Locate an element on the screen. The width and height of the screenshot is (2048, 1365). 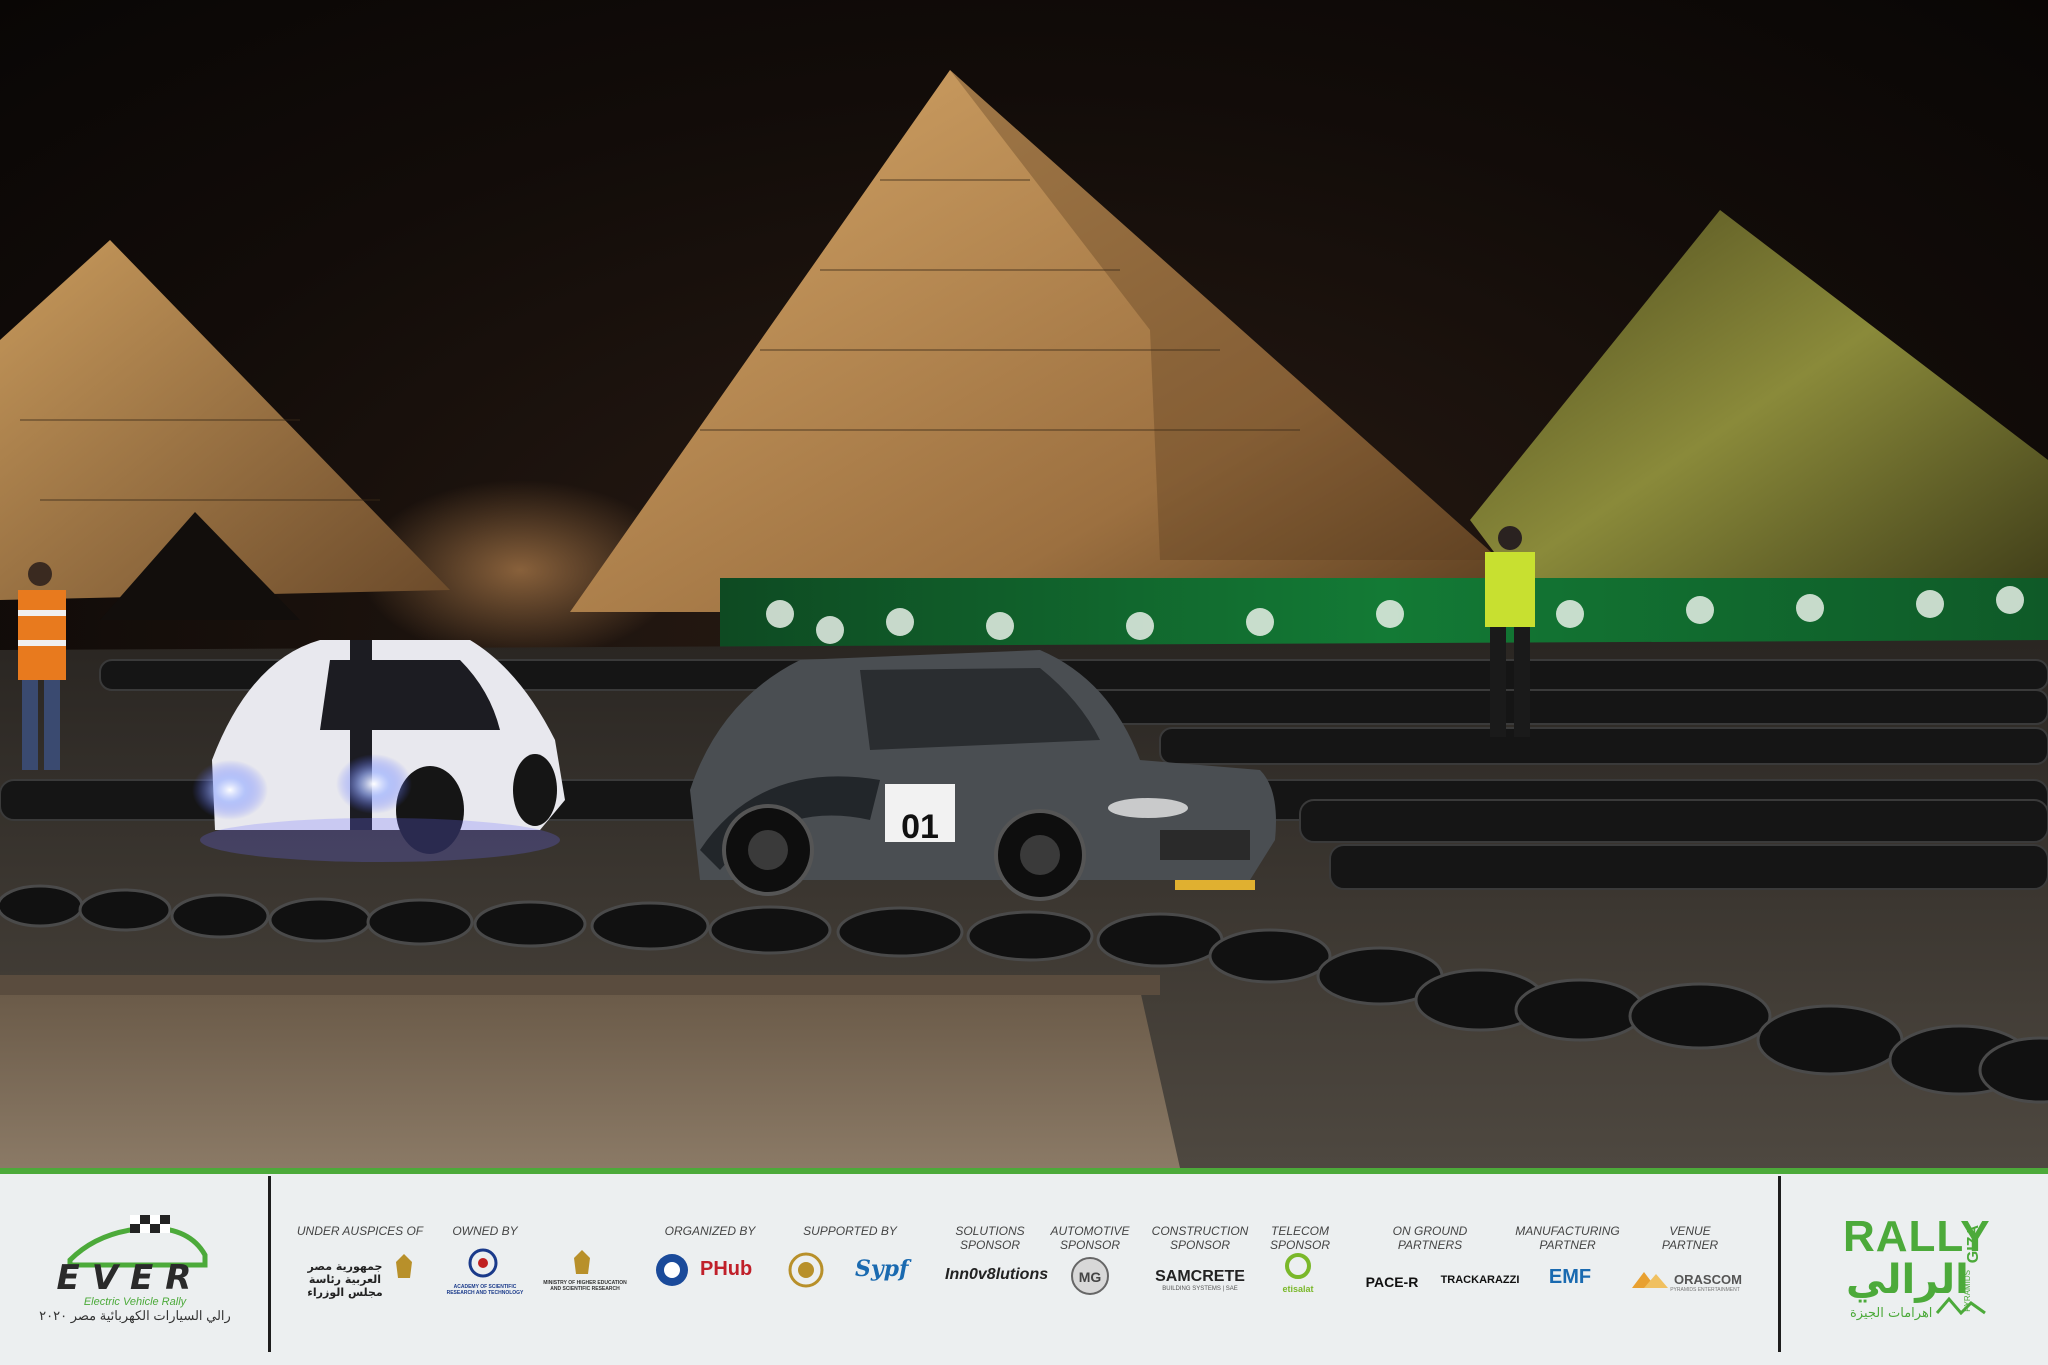
logo-etisalat: etisalat is located at coordinates (1298, 1289).